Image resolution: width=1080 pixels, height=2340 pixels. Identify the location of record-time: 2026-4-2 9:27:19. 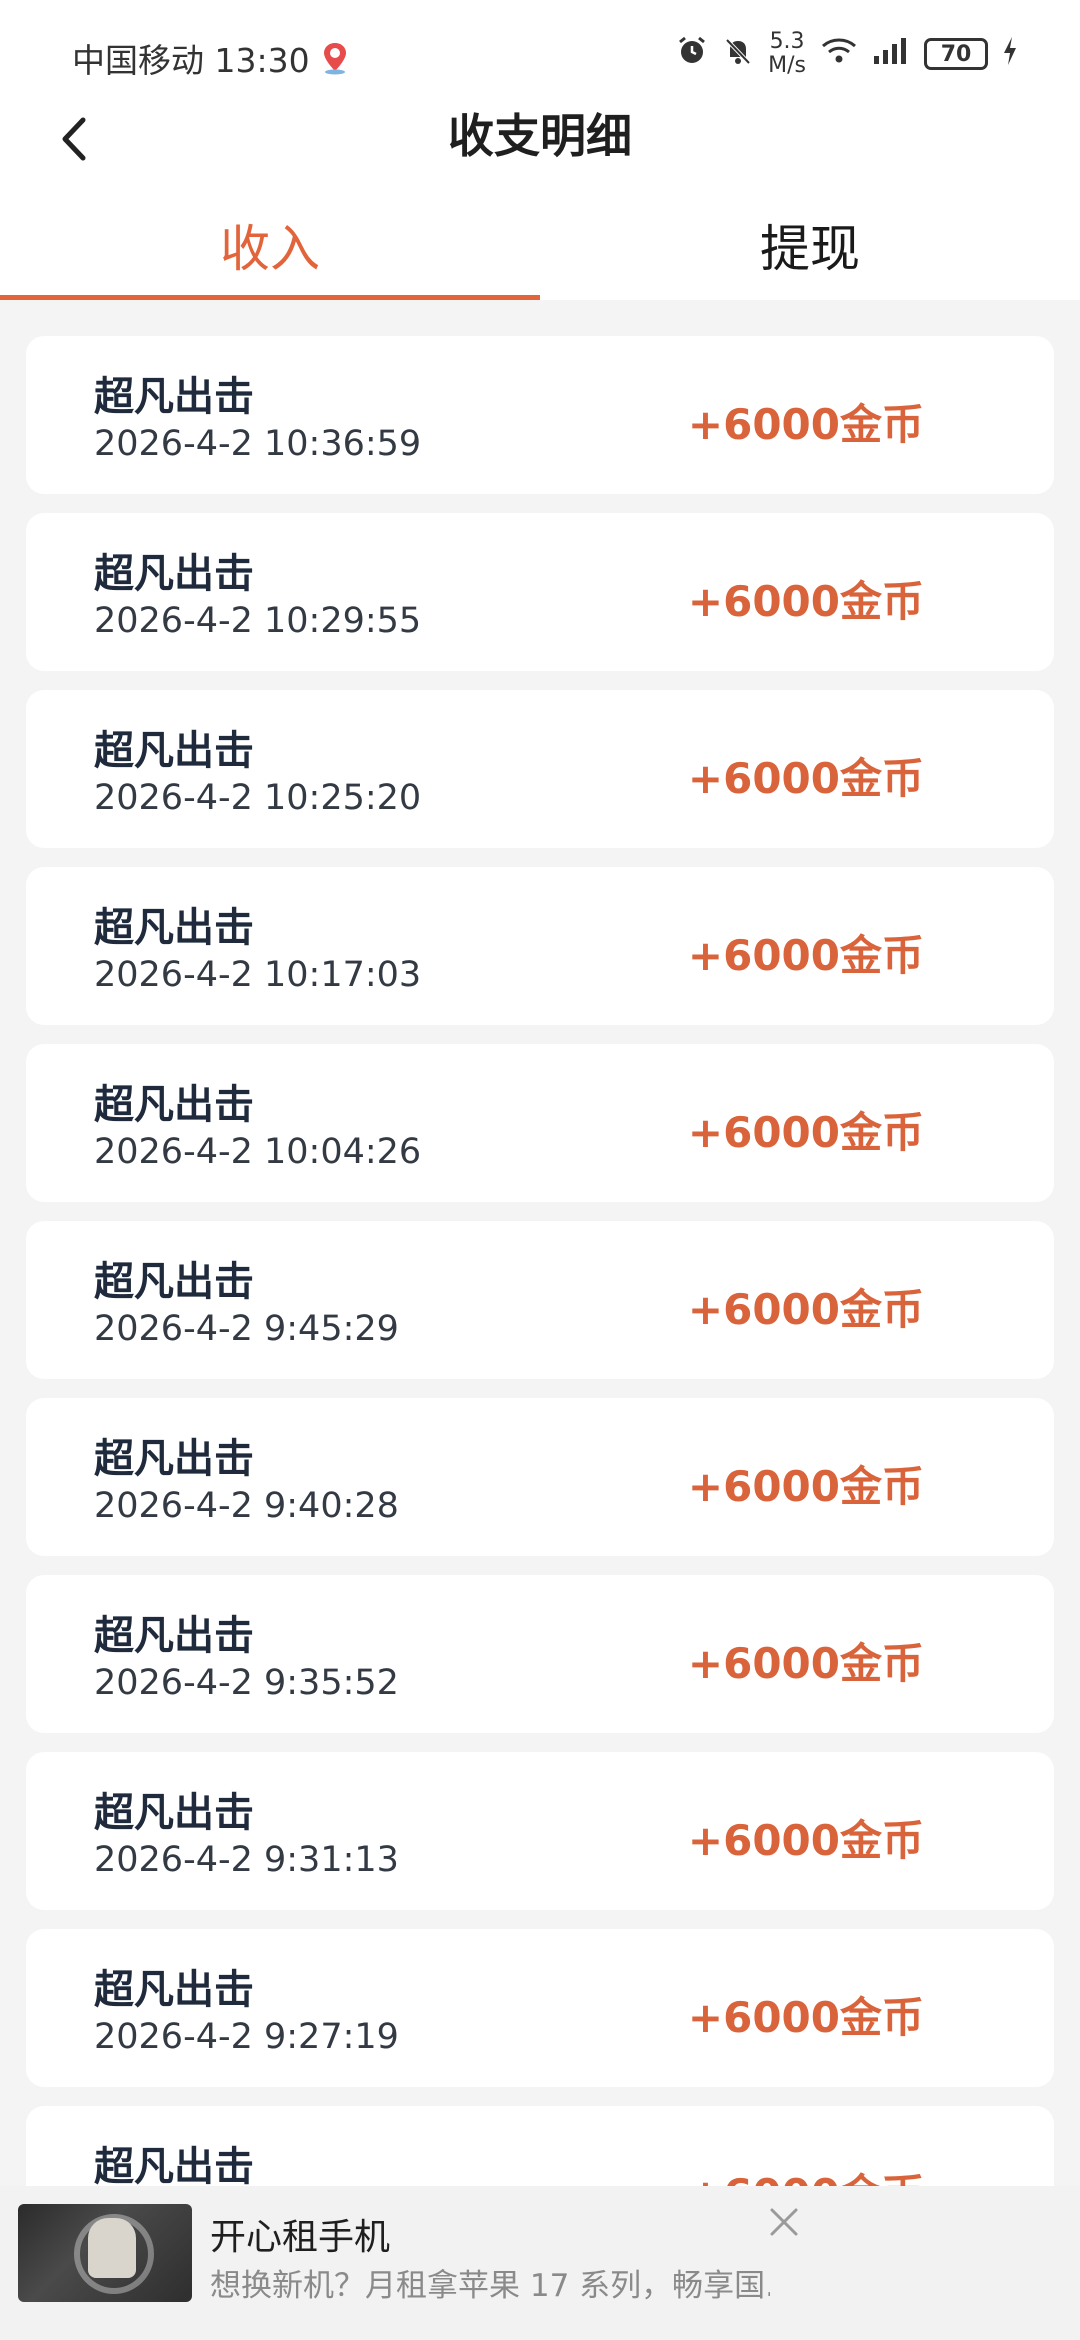
(246, 2037).